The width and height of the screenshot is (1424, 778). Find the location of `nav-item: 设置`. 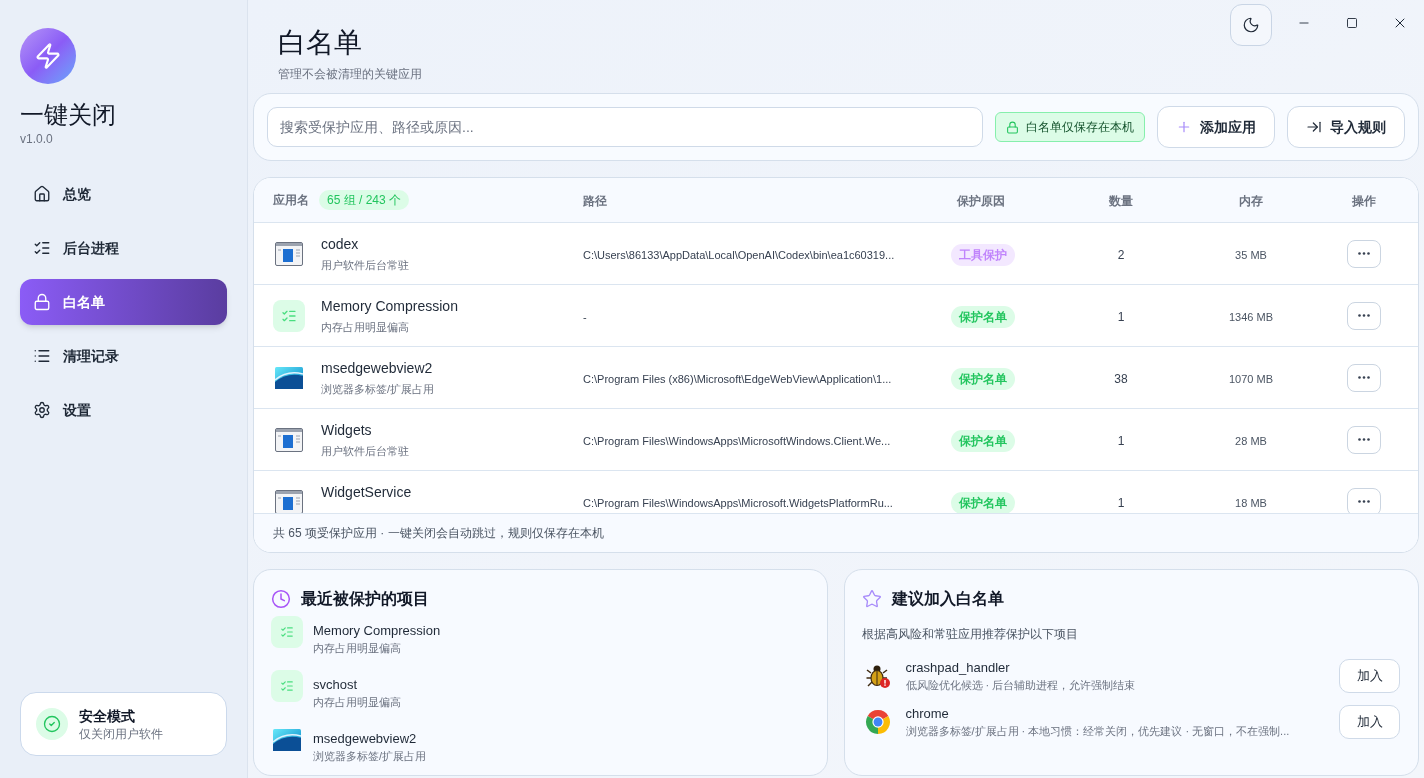

nav-item: 设置 is located at coordinates (123, 410).